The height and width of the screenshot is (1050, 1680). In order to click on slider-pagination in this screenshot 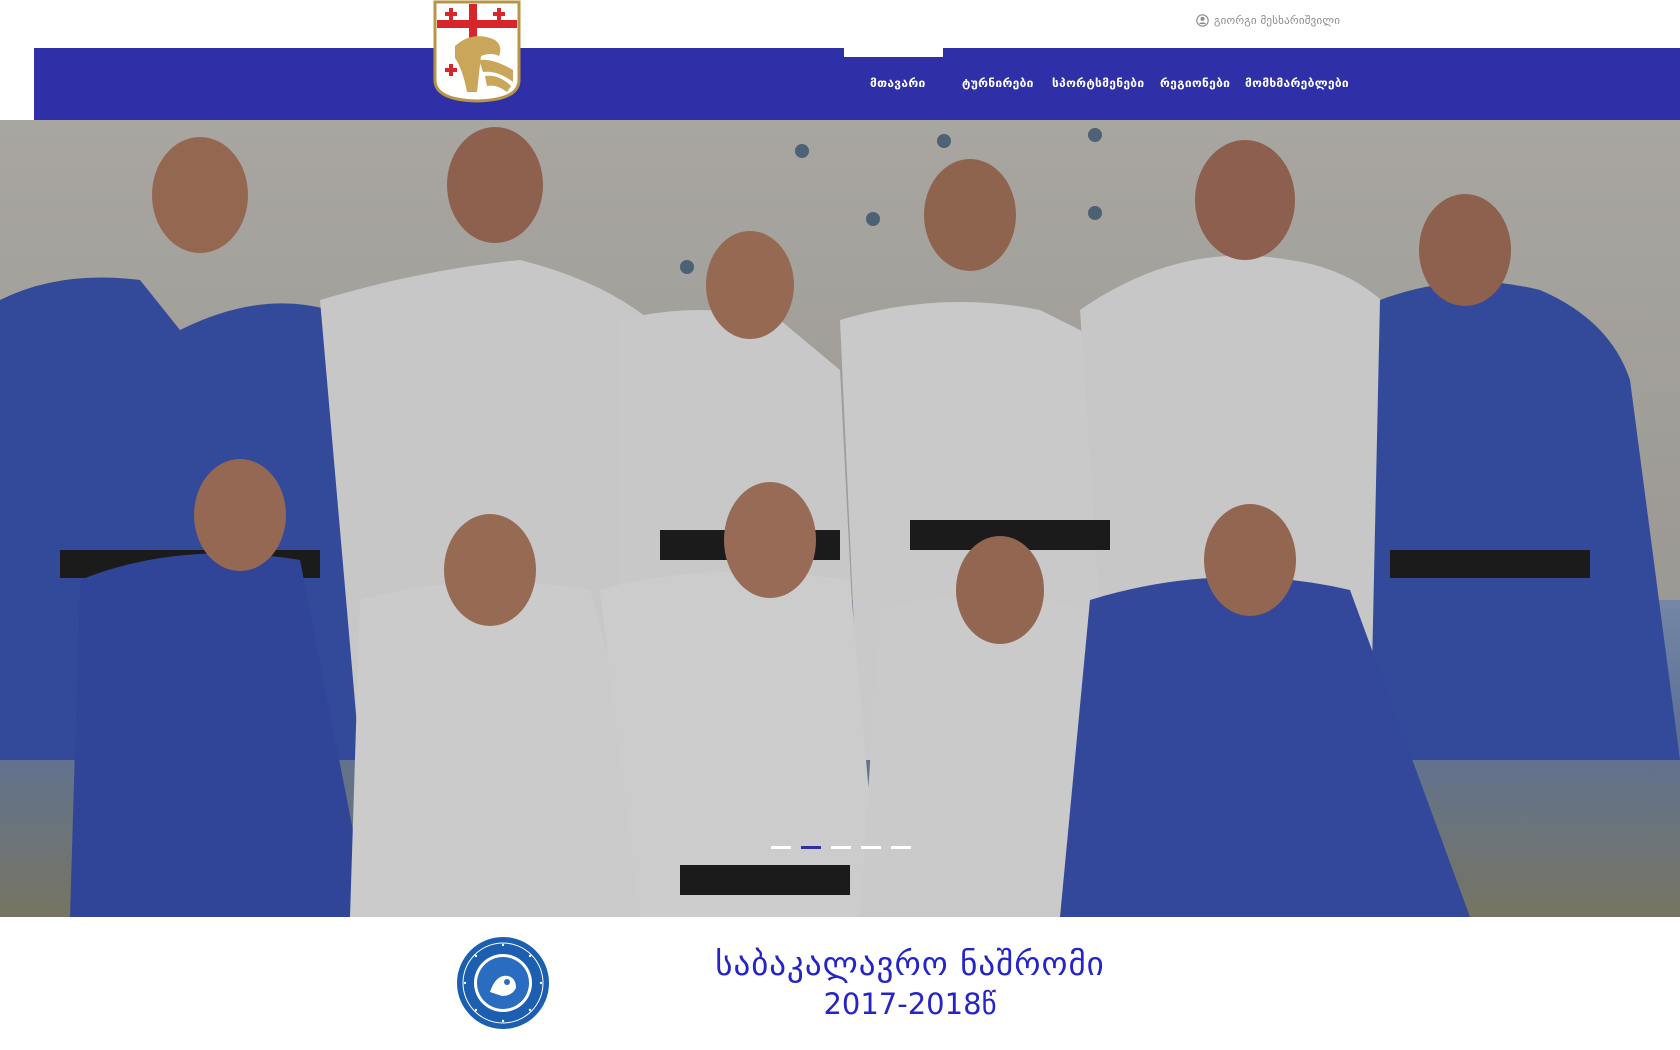, I will do `click(841, 847)`.